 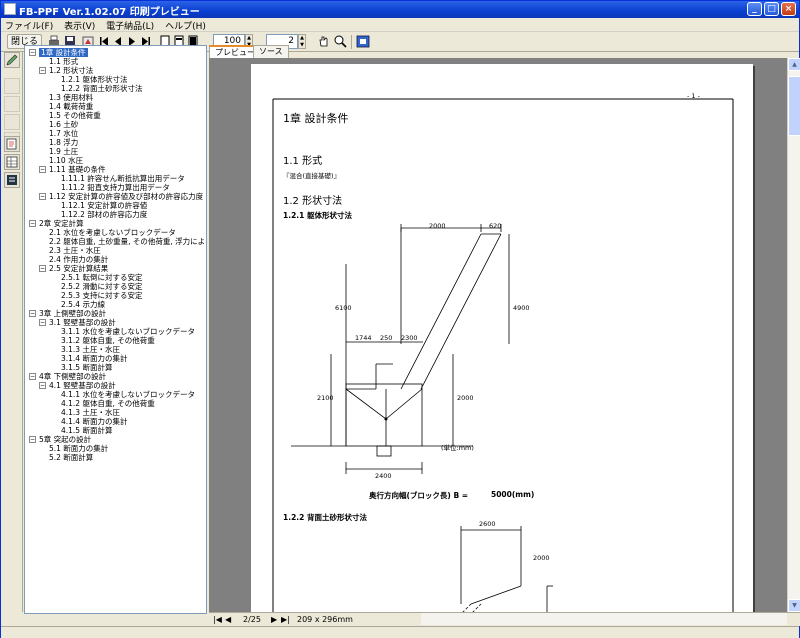 What do you see at coordinates (285, 619) in the screenshot?
I see `nav-last-icon: ▶|` at bounding box center [285, 619].